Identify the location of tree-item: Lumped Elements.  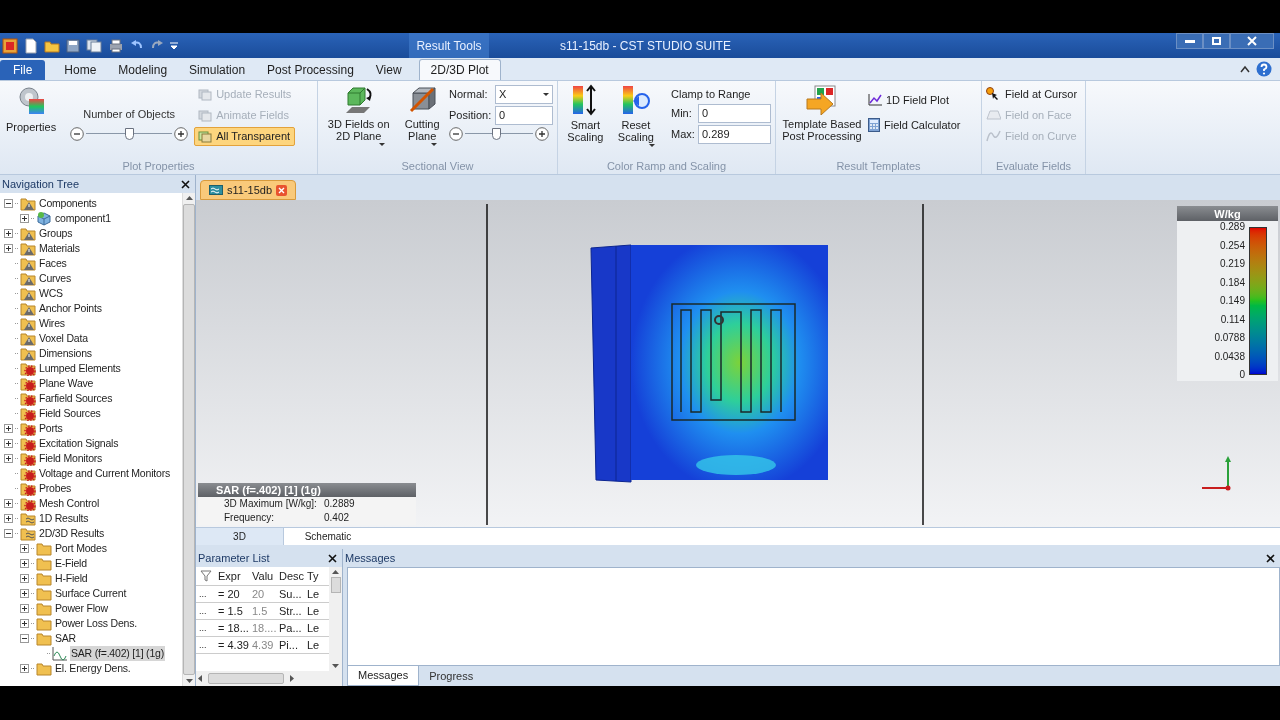
(80, 368).